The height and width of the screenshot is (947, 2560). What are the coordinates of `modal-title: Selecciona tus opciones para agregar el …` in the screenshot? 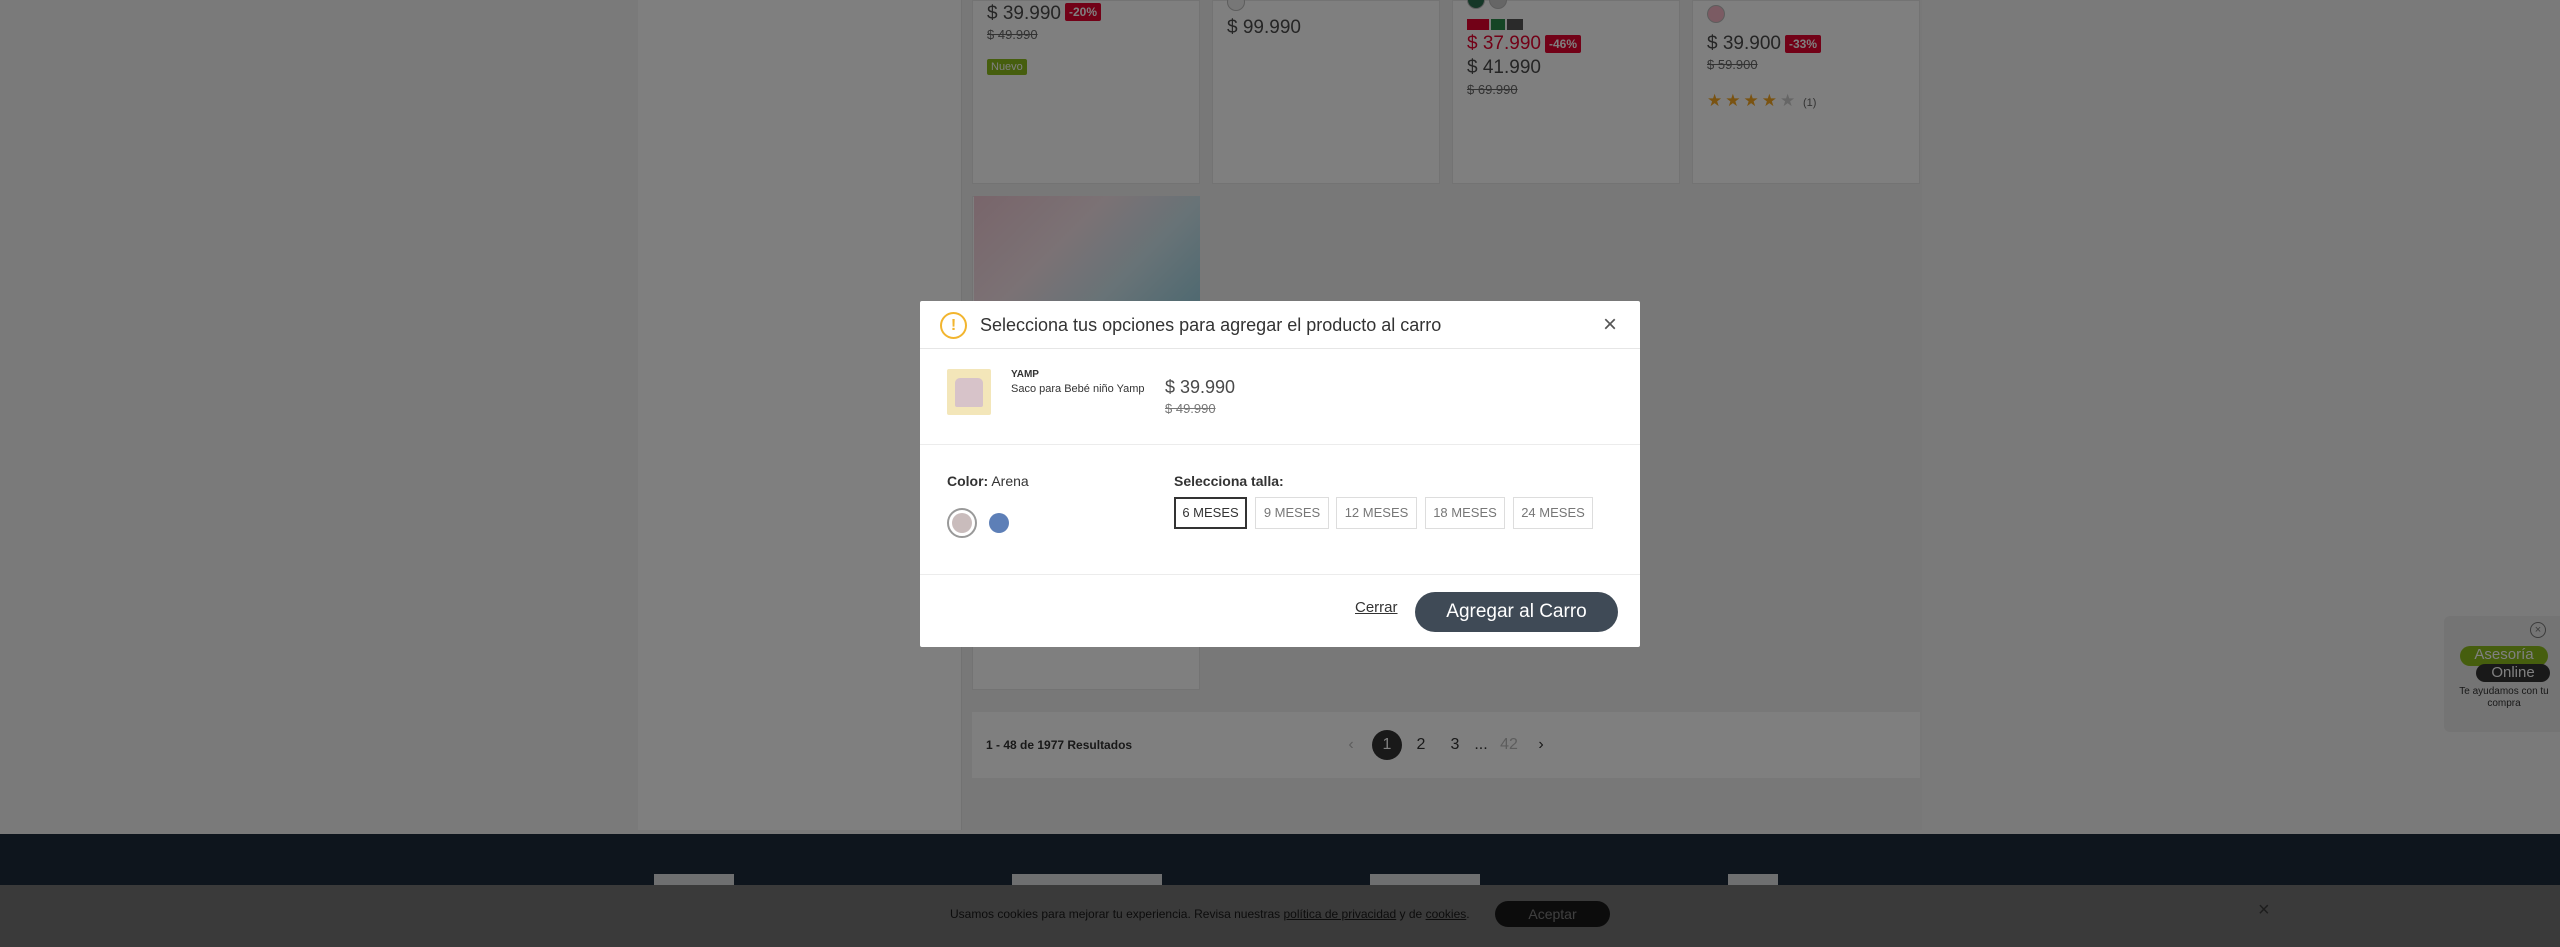 It's located at (1211, 325).